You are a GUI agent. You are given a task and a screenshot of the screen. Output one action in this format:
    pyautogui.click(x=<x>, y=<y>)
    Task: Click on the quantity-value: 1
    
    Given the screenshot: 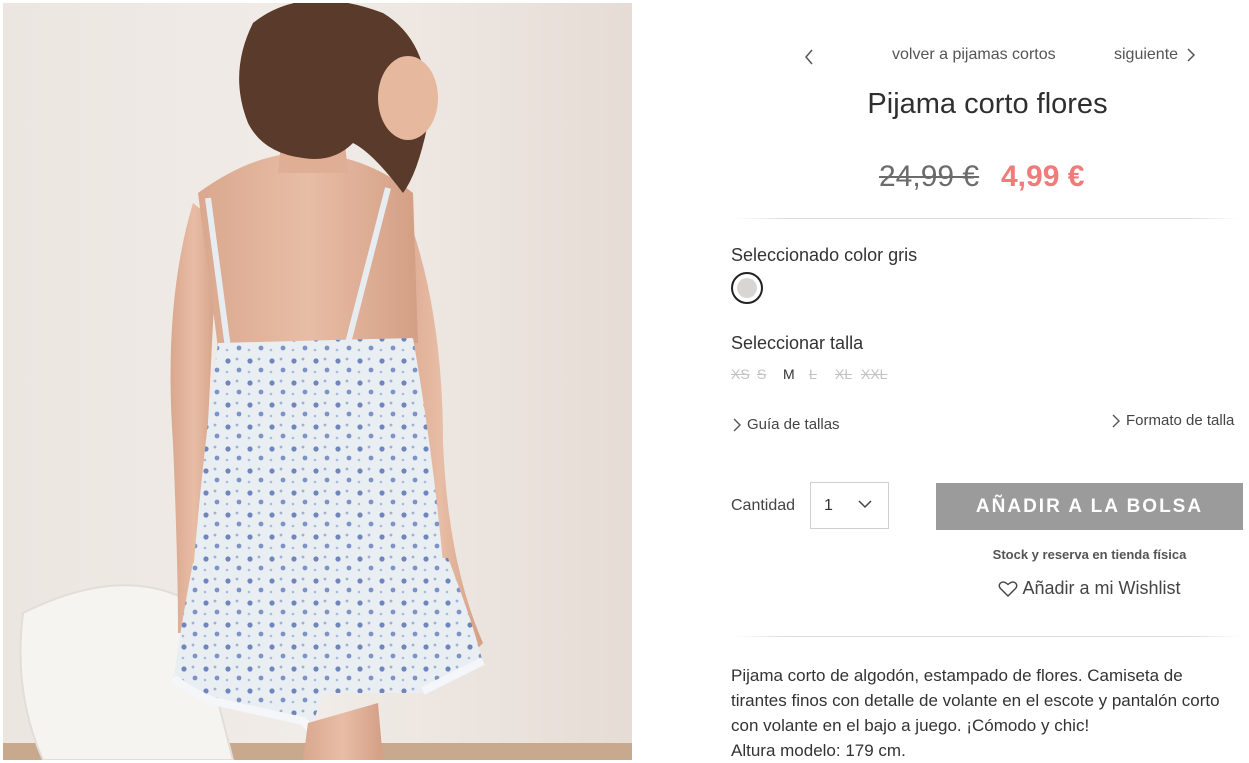 What is the action you would take?
    pyautogui.click(x=828, y=505)
    